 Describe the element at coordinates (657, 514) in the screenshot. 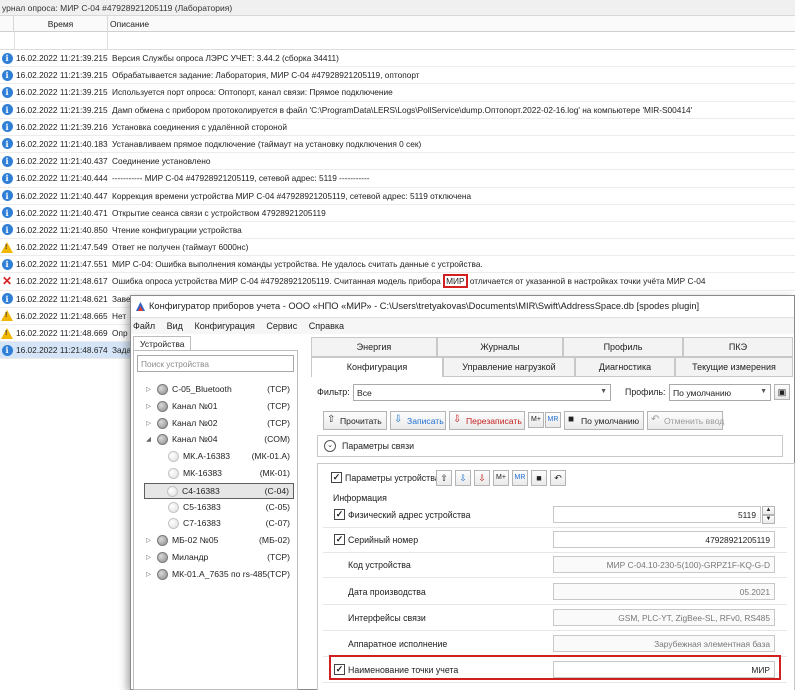

I see `param-value-field: 5119` at that location.